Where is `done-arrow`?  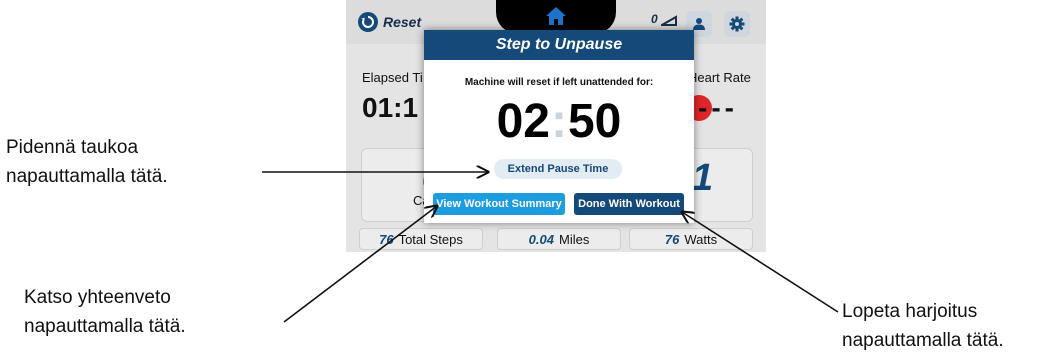 done-arrow is located at coordinates (760, 262).